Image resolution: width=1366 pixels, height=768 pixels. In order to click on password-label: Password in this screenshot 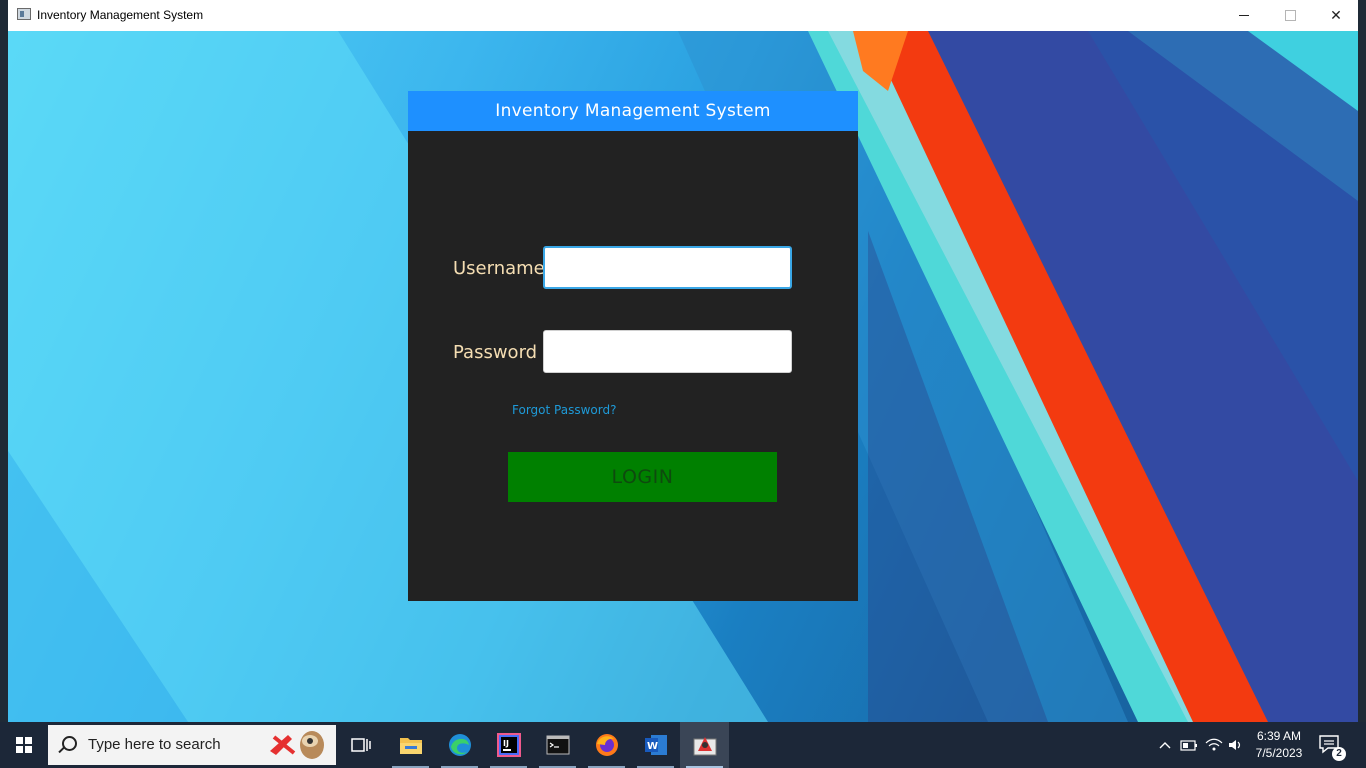, I will do `click(495, 352)`.